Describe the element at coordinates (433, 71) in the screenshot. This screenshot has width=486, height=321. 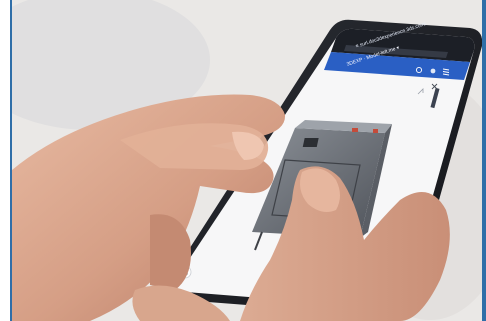
I see `share-icon` at that location.